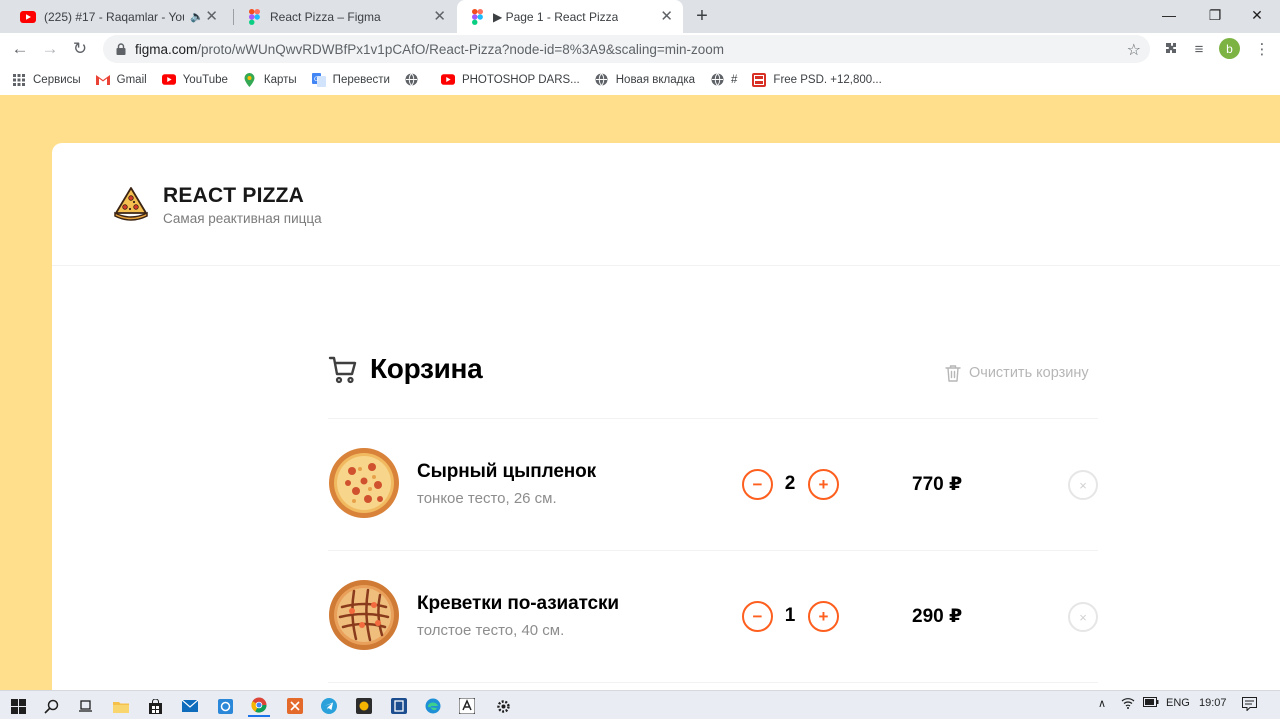  Describe the element at coordinates (131, 203) in the screenshot. I see `pizza-logo-icon` at that location.